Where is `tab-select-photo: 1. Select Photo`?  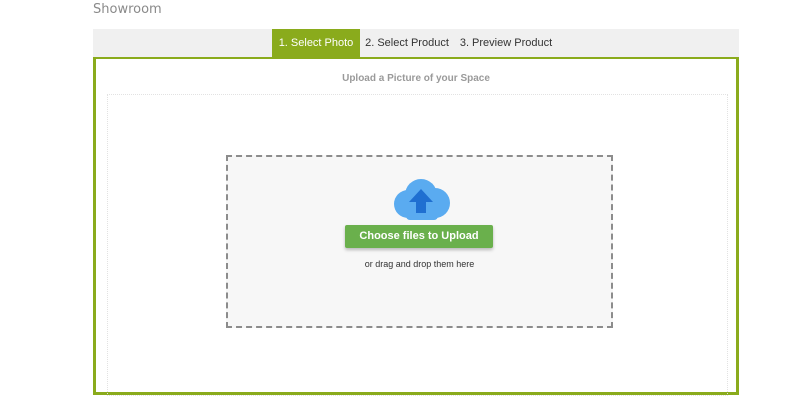
tab-select-photo: 1. Select Photo is located at coordinates (316, 43).